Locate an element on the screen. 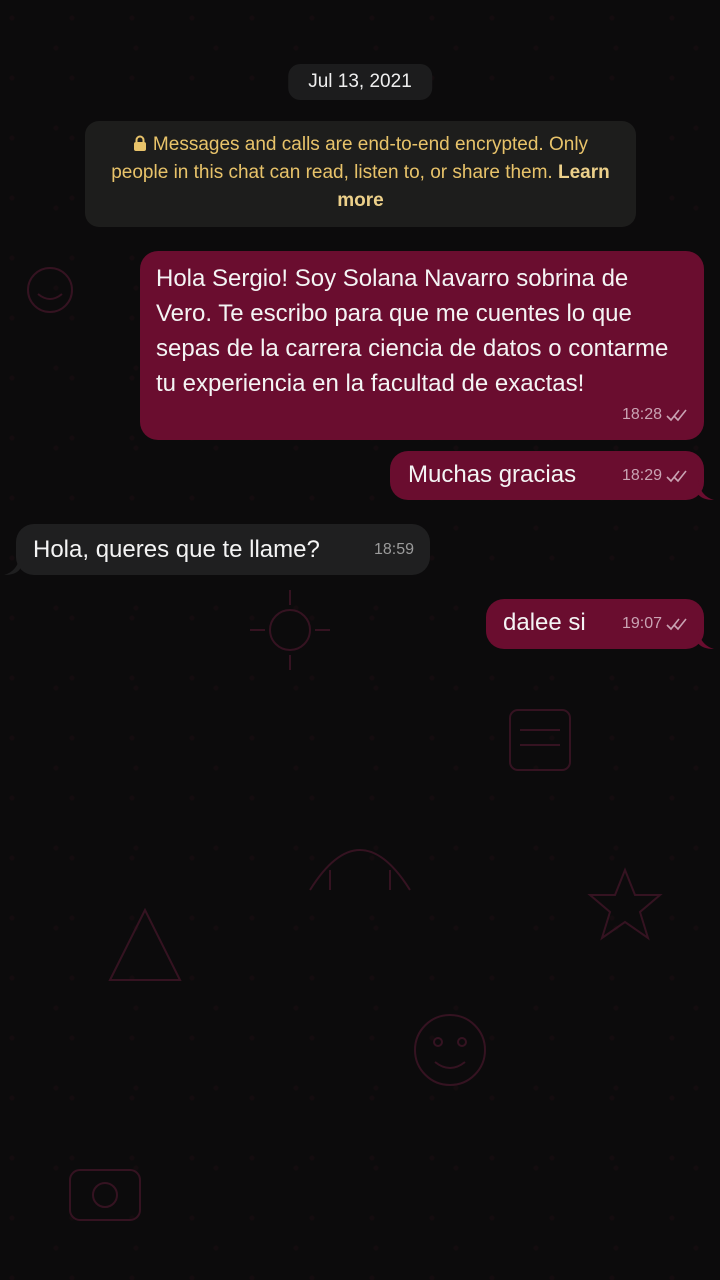 This screenshot has height=1280, width=720. message-bubble-outgoing: Muchas gracias 18:29 is located at coordinates (547, 475).